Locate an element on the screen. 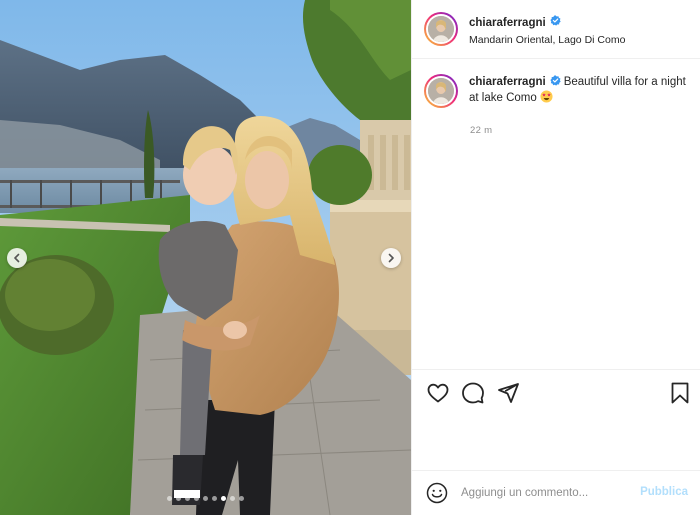 This screenshot has height=515, width=700. author-avatar is located at coordinates (441, 29).